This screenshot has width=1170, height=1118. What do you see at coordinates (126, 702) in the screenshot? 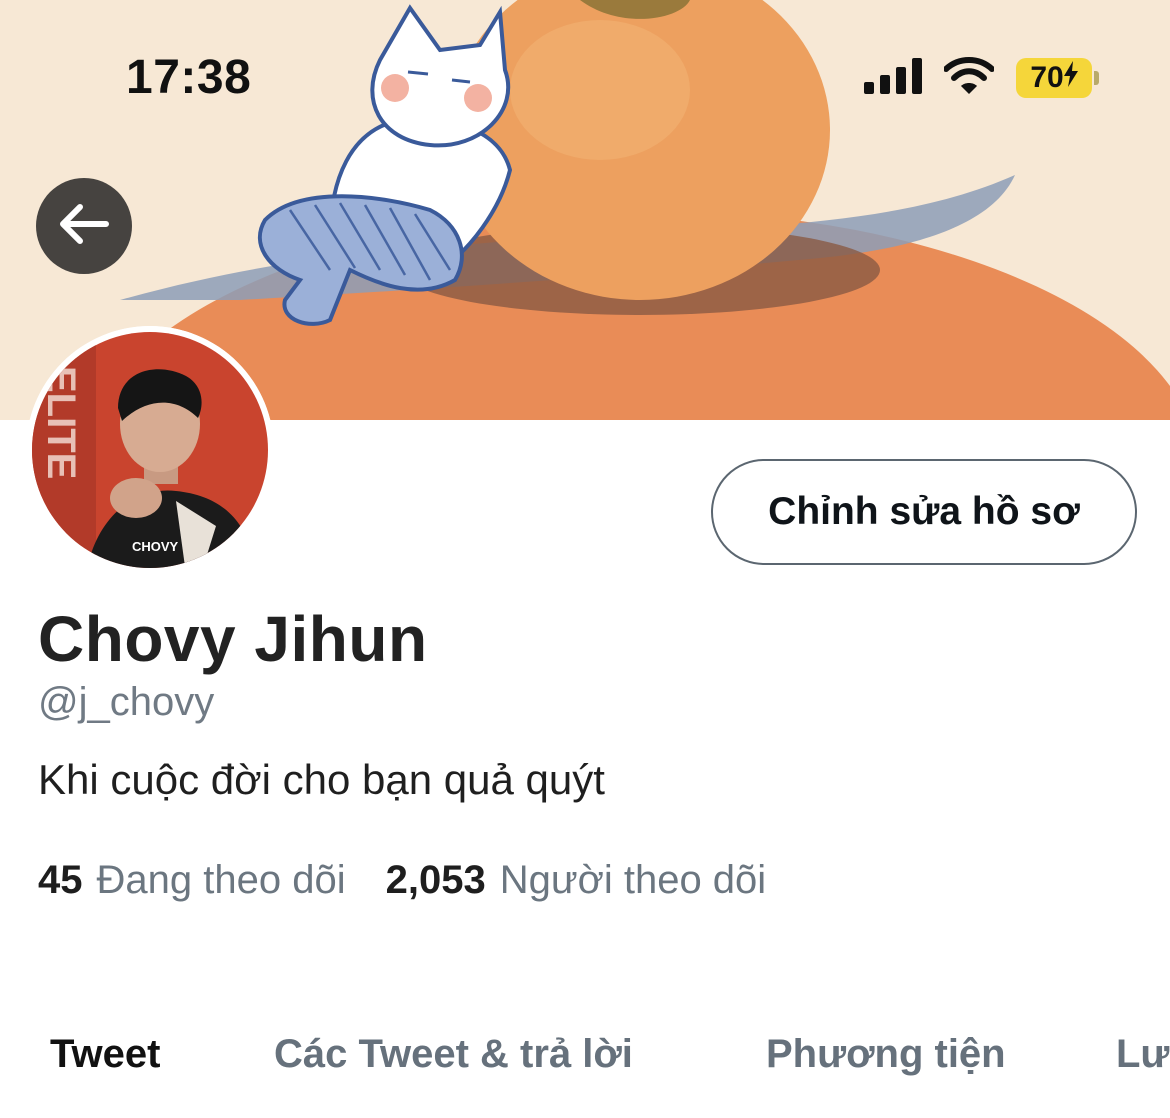
I see `user-handle: @j_chovy` at bounding box center [126, 702].